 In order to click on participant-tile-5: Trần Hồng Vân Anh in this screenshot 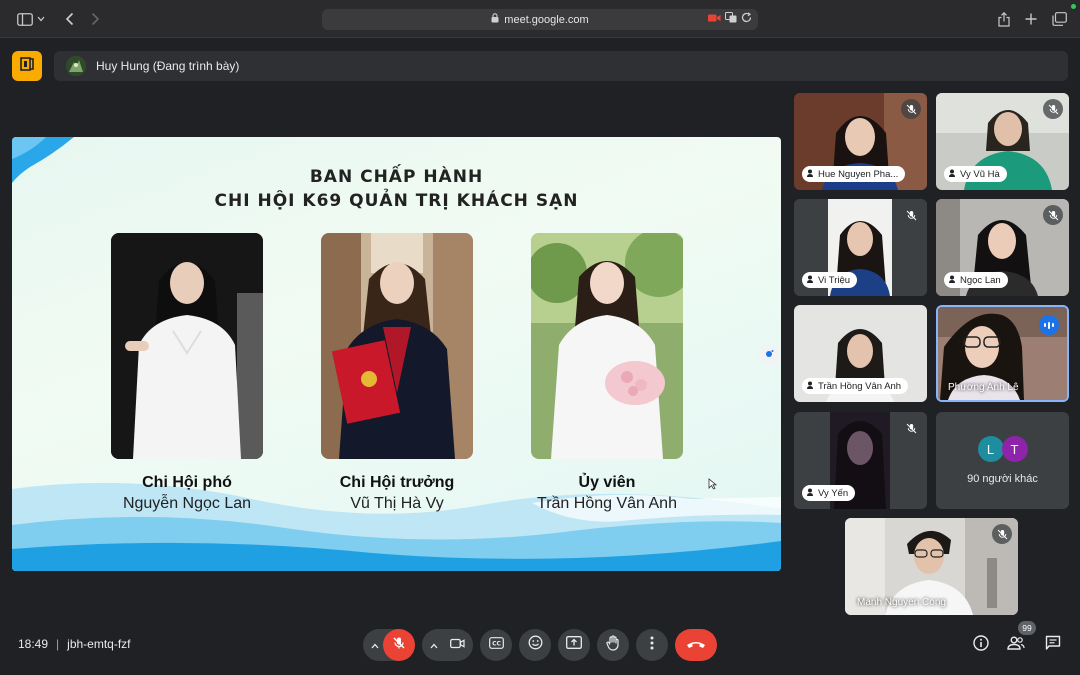, I will do `click(860, 353)`.